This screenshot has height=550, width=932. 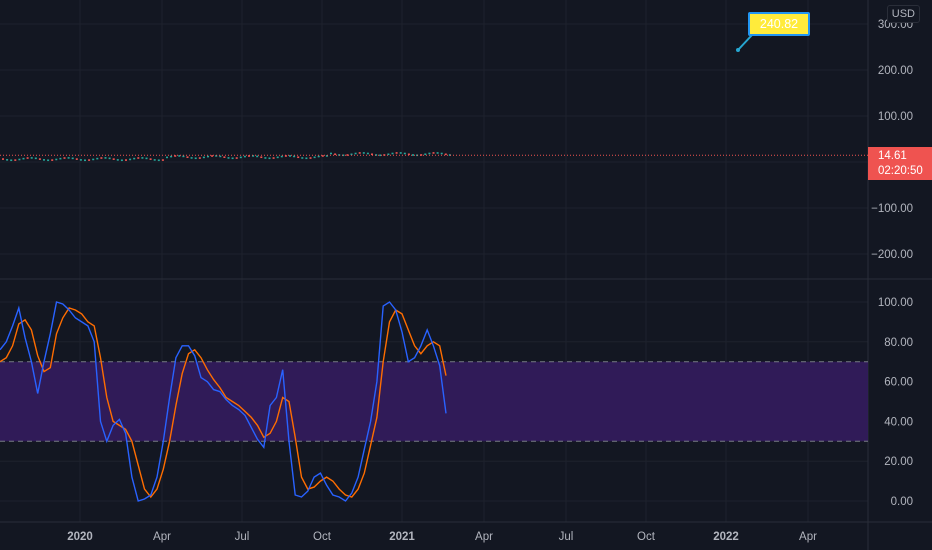 I want to click on price-callout-label: 240.82, so click(x=779, y=24).